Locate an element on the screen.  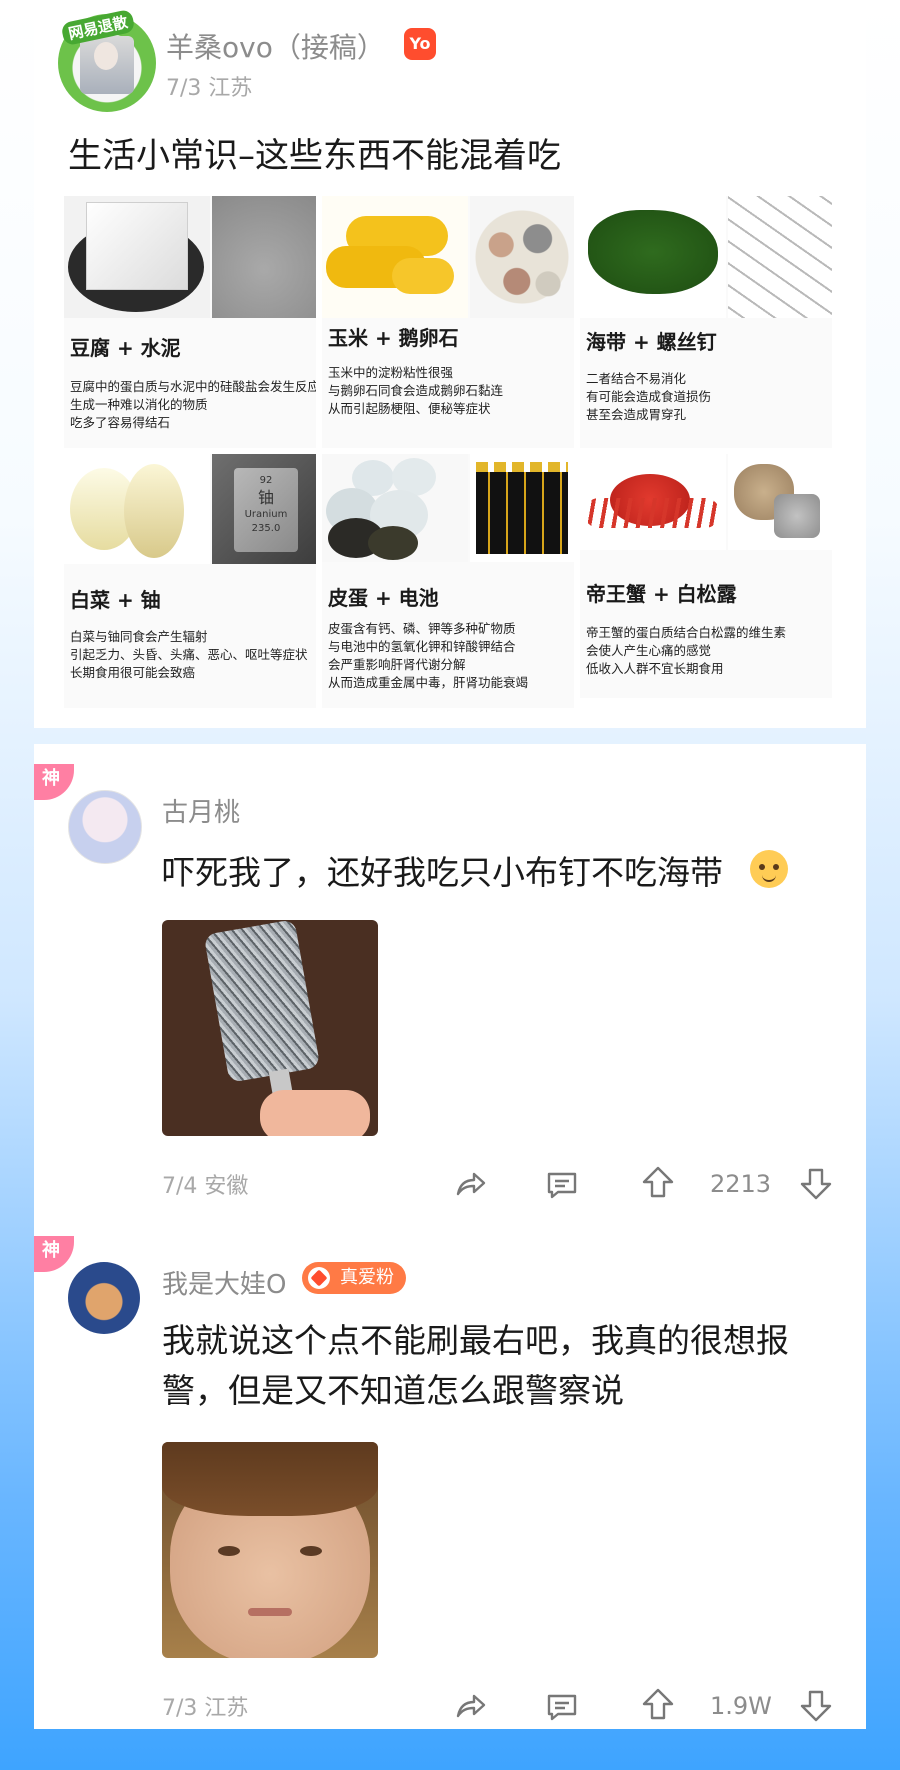
cement-image is located at coordinates (264, 257).